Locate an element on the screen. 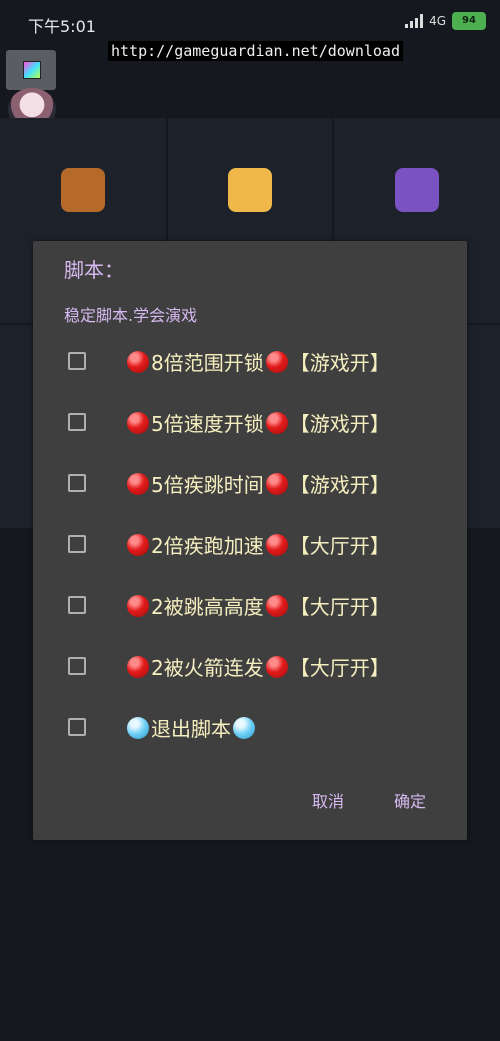 The height and width of the screenshot is (1041, 500). option-label: 5倍速度开锁 【游戏开】 is located at coordinates (257, 422).